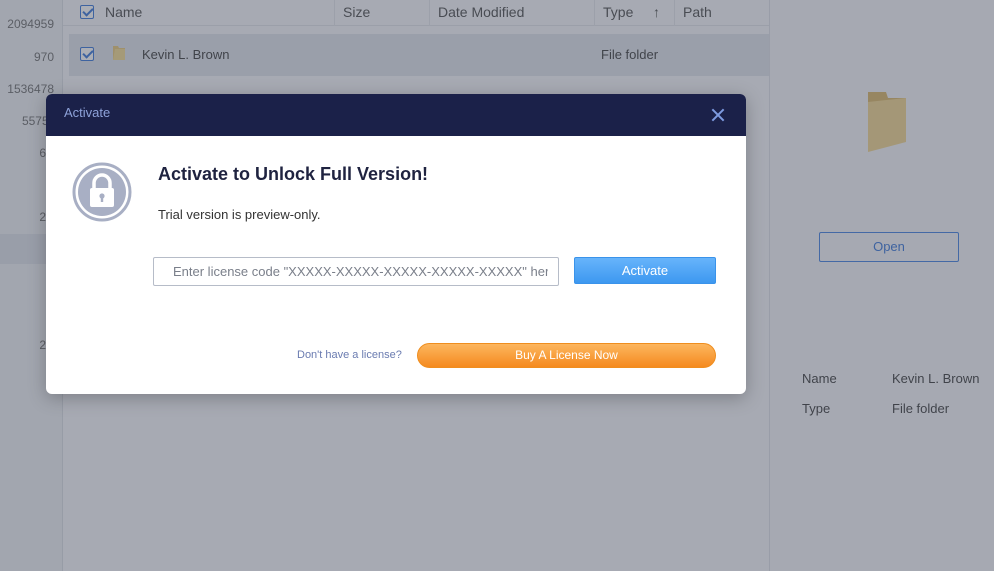 This screenshot has height=571, width=994. Describe the element at coordinates (102, 192) in the screenshot. I see `lock-icon` at that location.